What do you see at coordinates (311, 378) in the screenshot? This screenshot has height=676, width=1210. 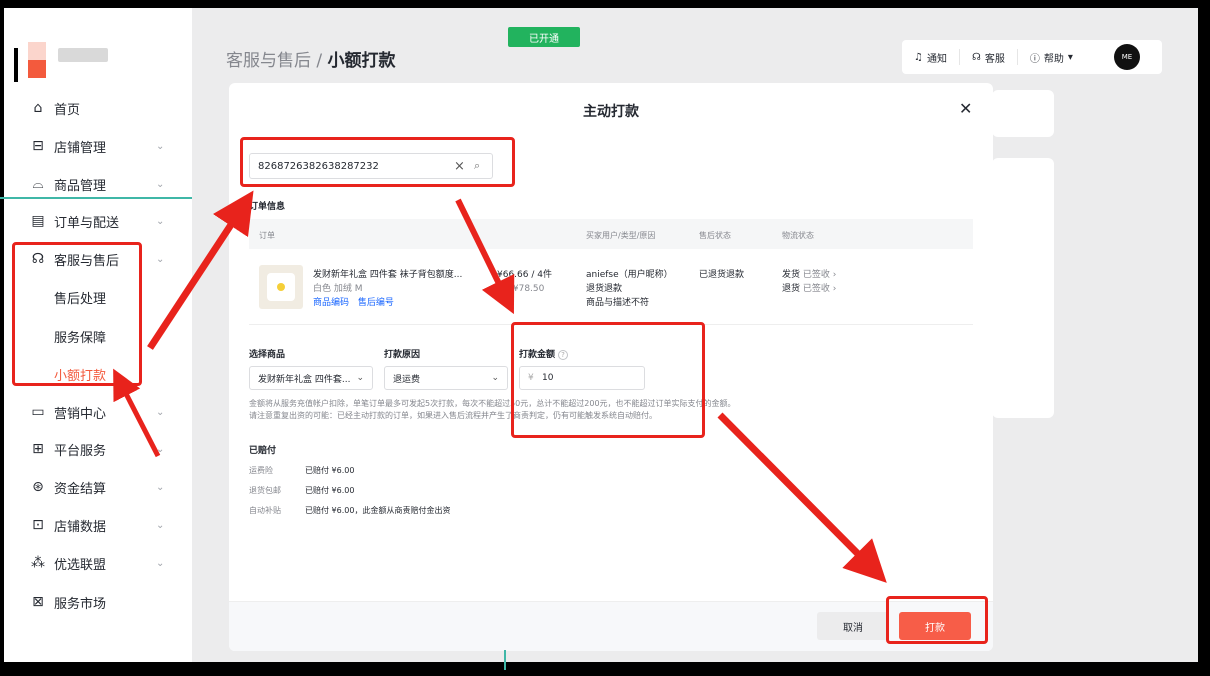 I see `product-select: 发财新年礼盒 四件套... ⌄` at bounding box center [311, 378].